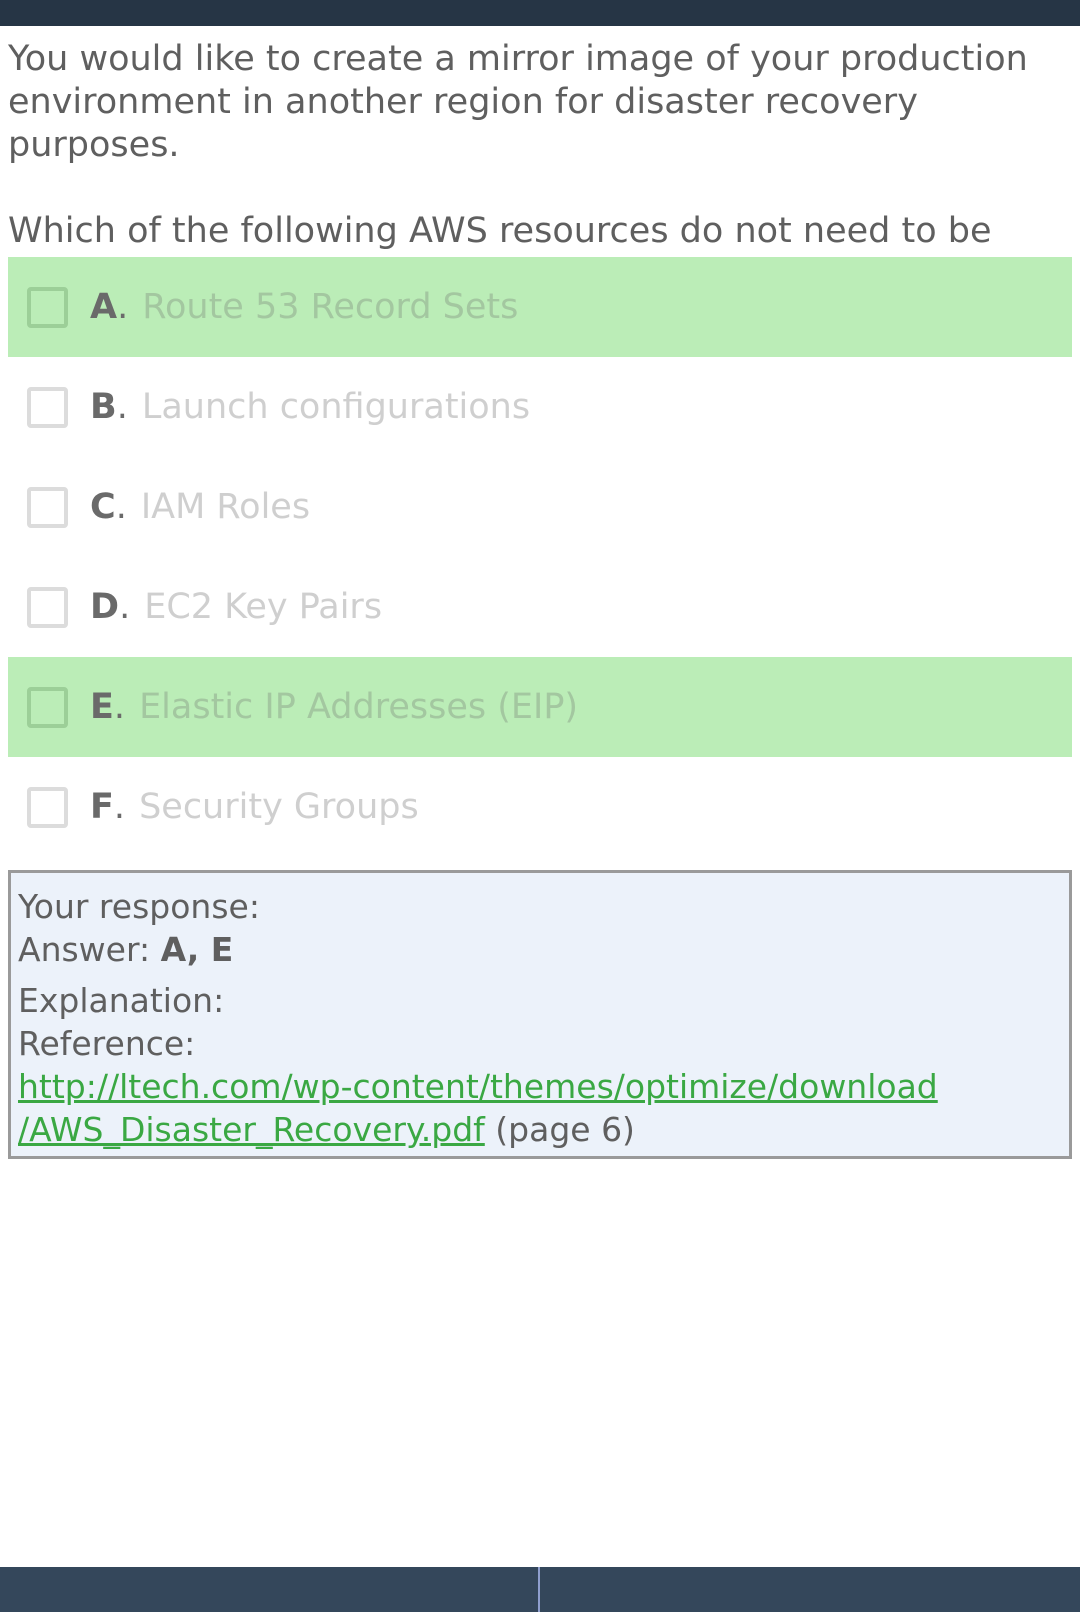 The width and height of the screenshot is (1080, 1612). I want to click on reference-link-continued: /AWS_Disaster_Recovery.pdf, so click(251, 1129).